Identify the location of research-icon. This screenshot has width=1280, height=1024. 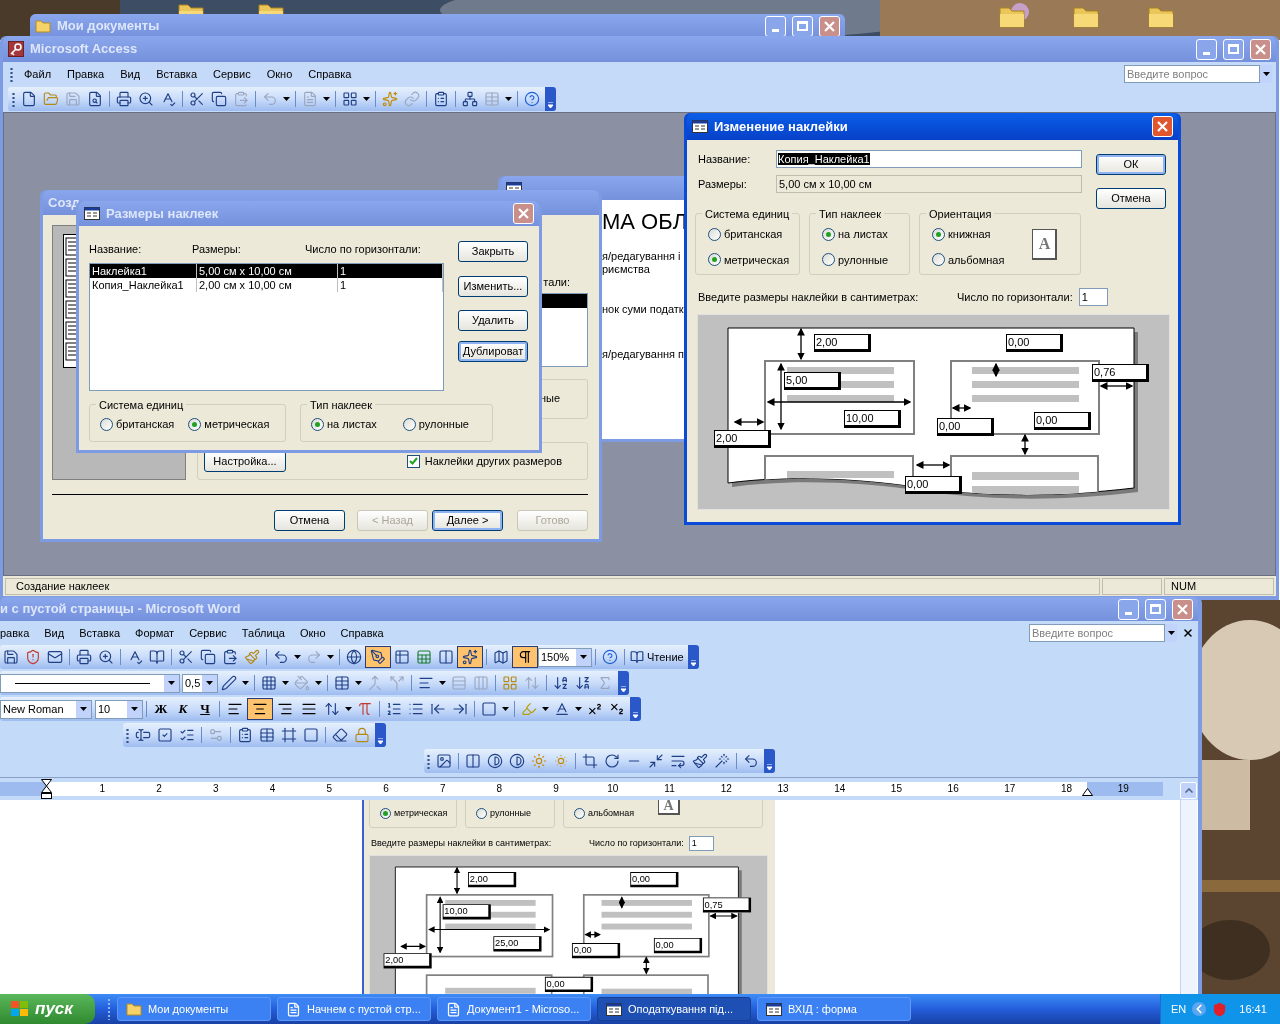
(157, 657).